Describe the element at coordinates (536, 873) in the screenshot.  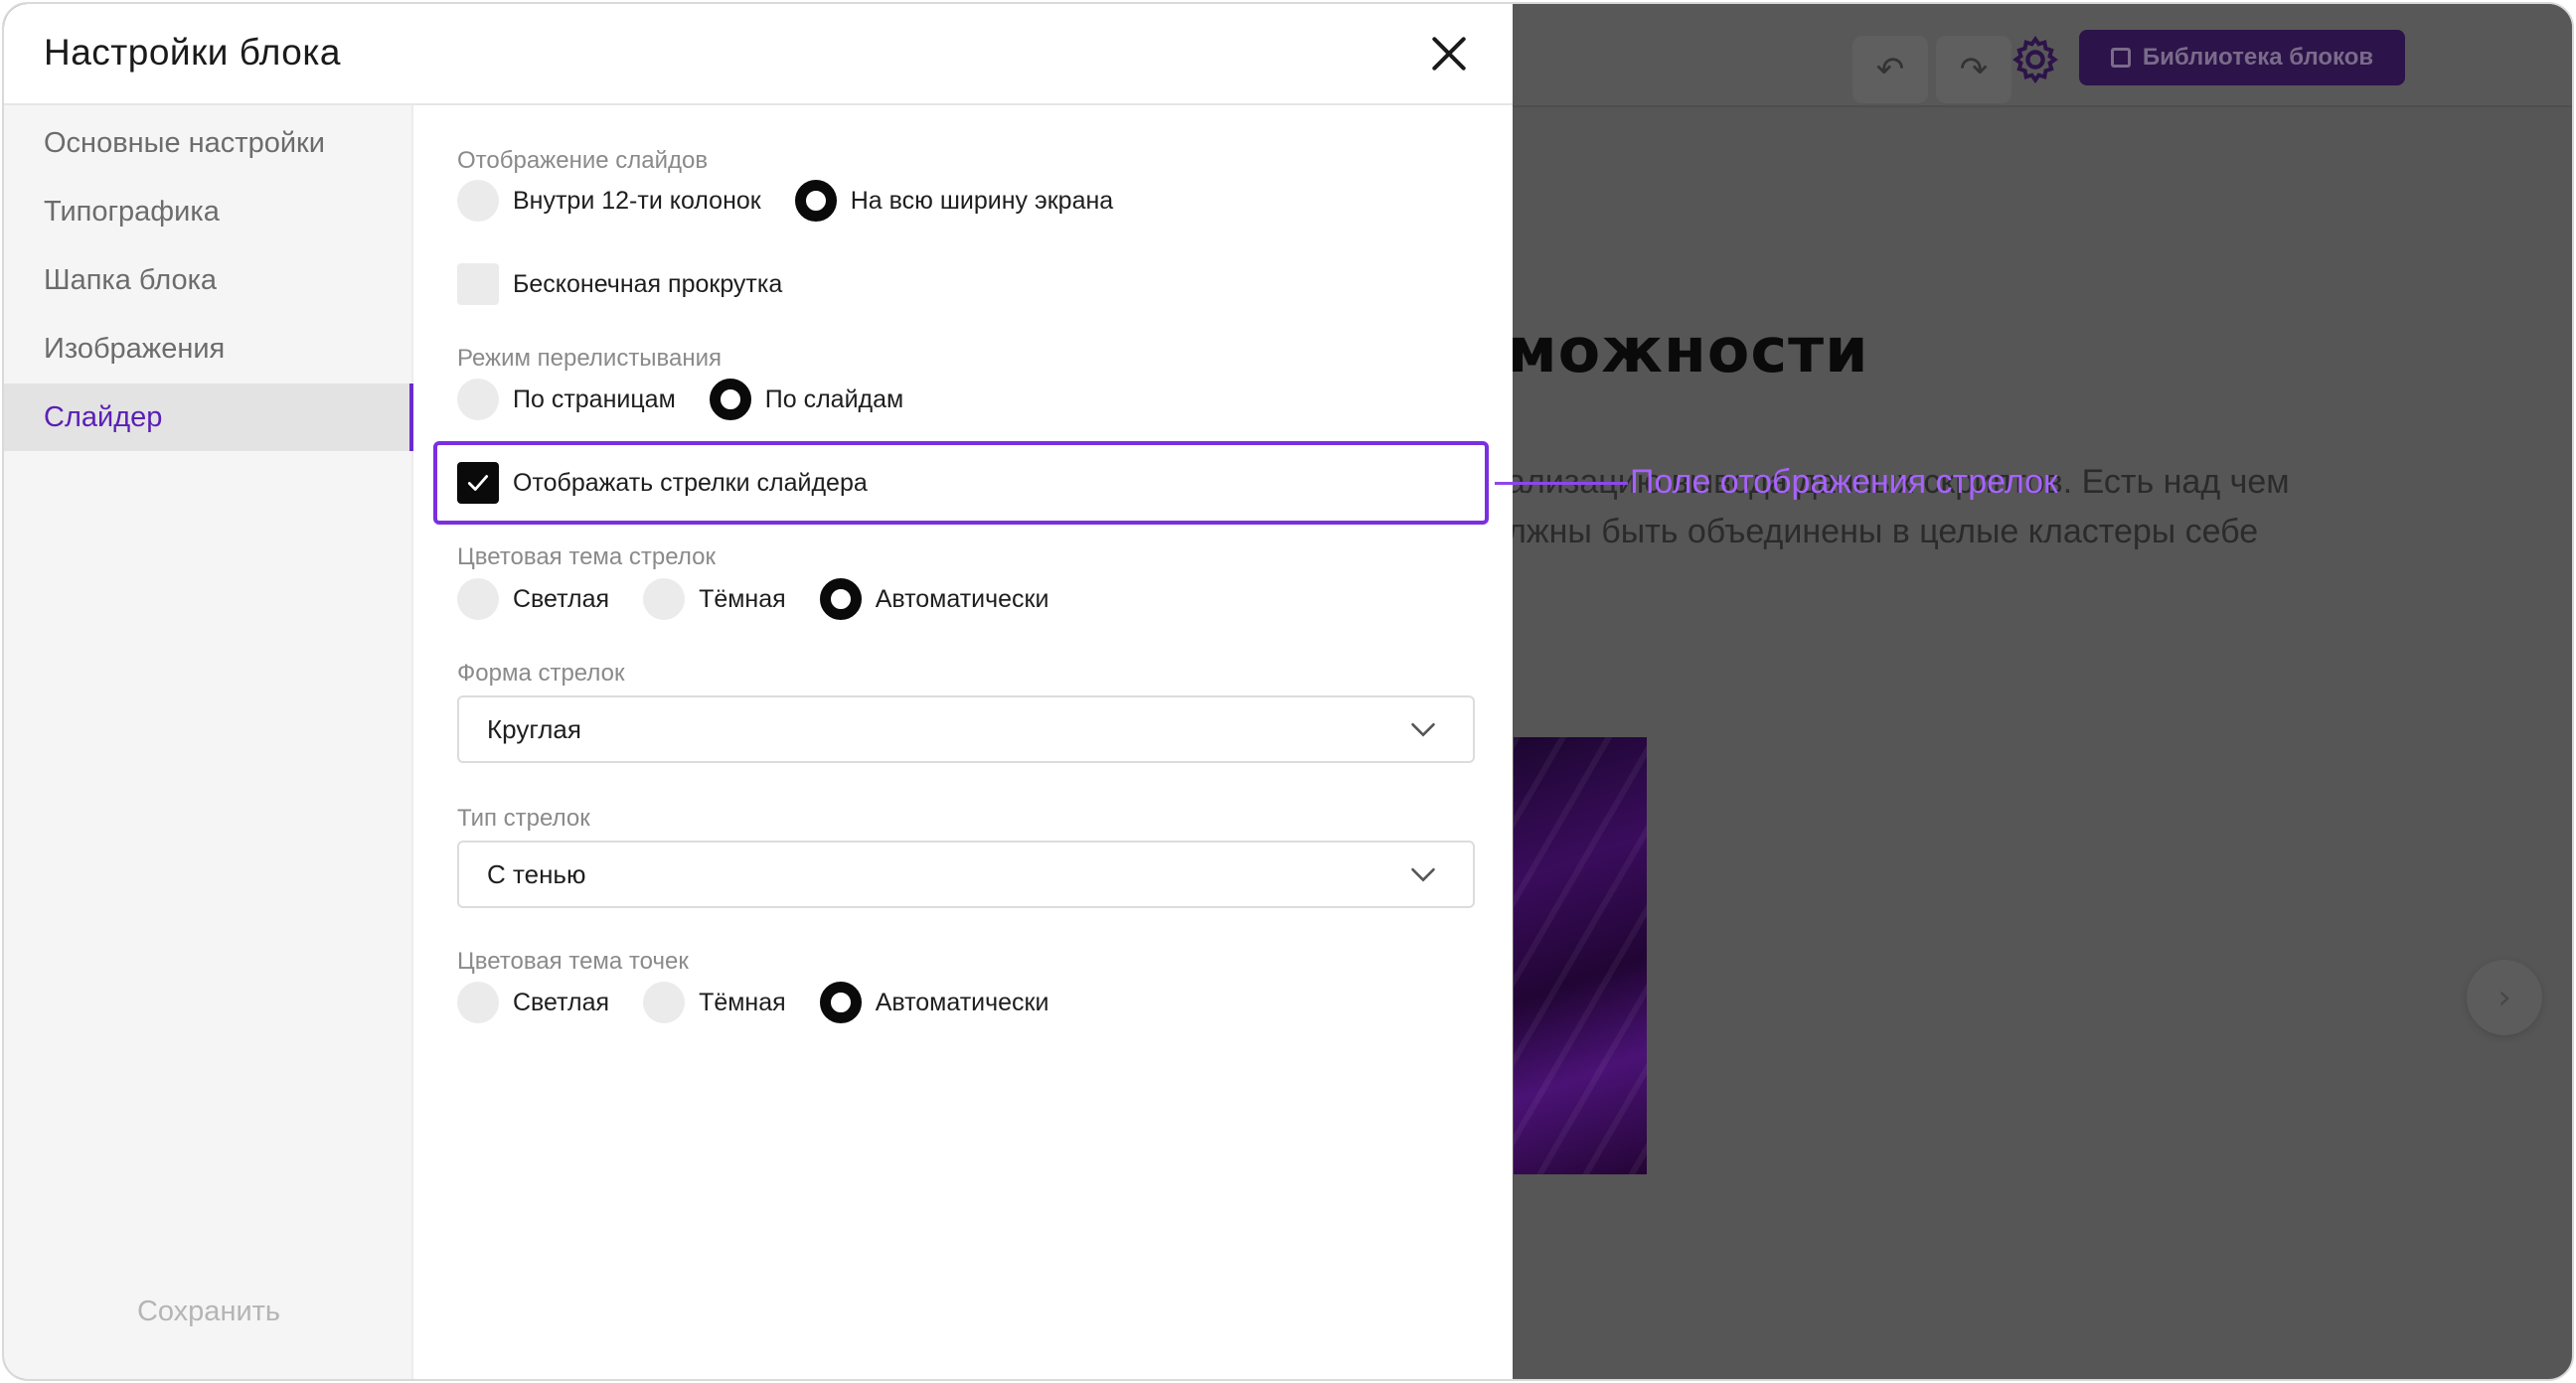
I see `arrows-type-value: С тенью` at that location.